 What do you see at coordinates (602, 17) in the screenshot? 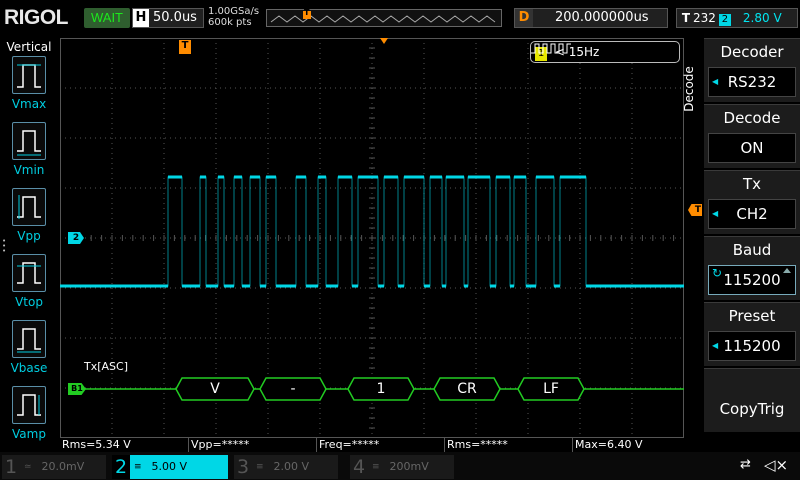
I see `delay-value: 200.000000us` at bounding box center [602, 17].